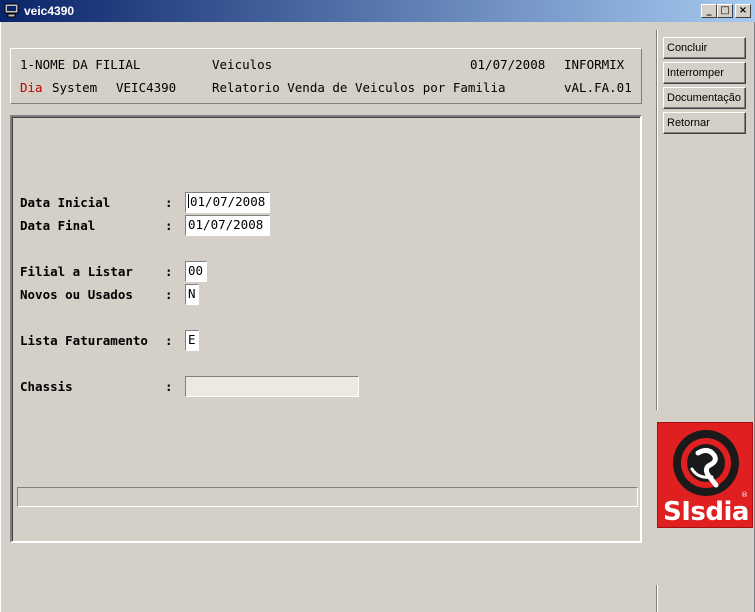 The image size is (755, 612). I want to click on minimize-button: _, so click(709, 11).